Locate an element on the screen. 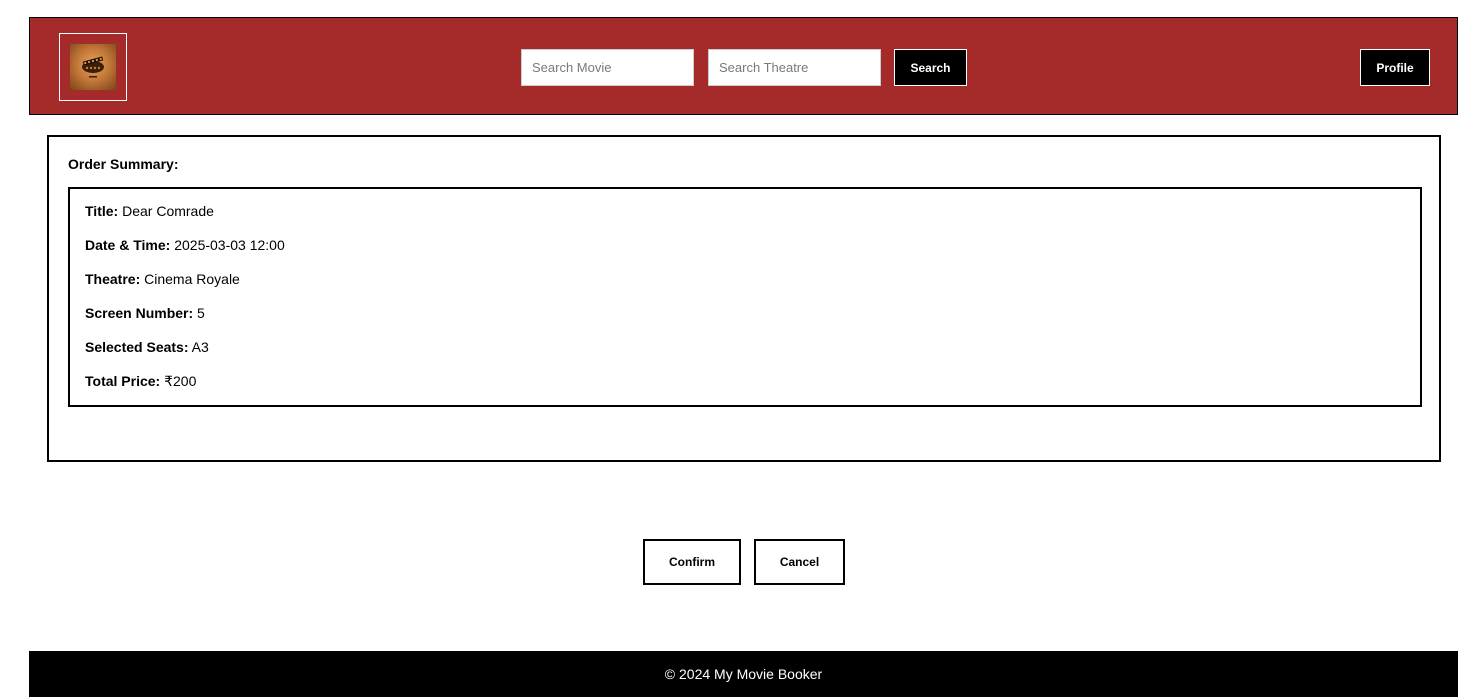 The width and height of the screenshot is (1471, 697). detail-value: 2025-03-03 12:00 is located at coordinates (229, 245).